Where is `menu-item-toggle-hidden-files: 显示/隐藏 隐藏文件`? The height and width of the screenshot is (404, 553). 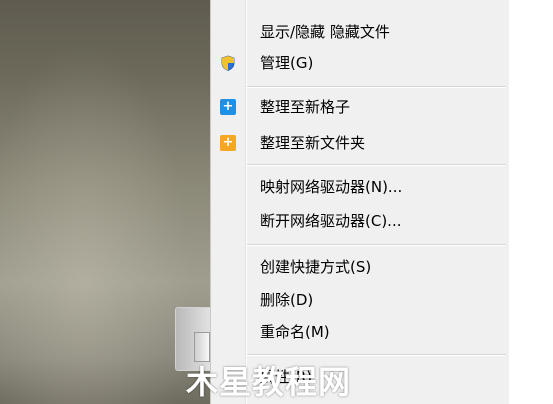 menu-item-toggle-hidden-files: 显示/隐藏 隐藏文件 is located at coordinates (359, 32).